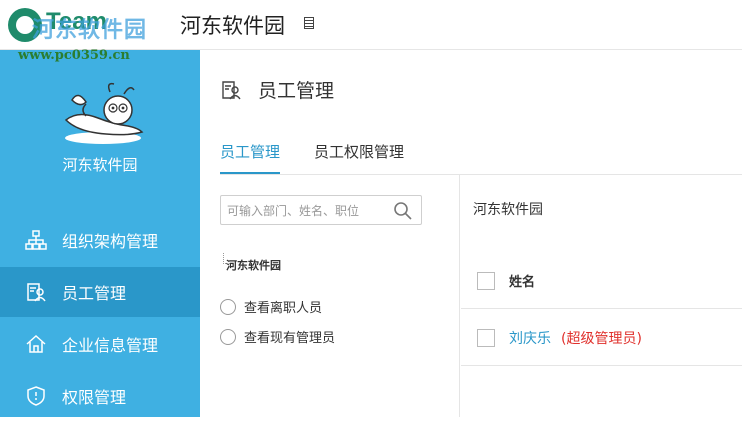 This screenshot has width=742, height=421. I want to click on row-checkbox, so click(486, 337).